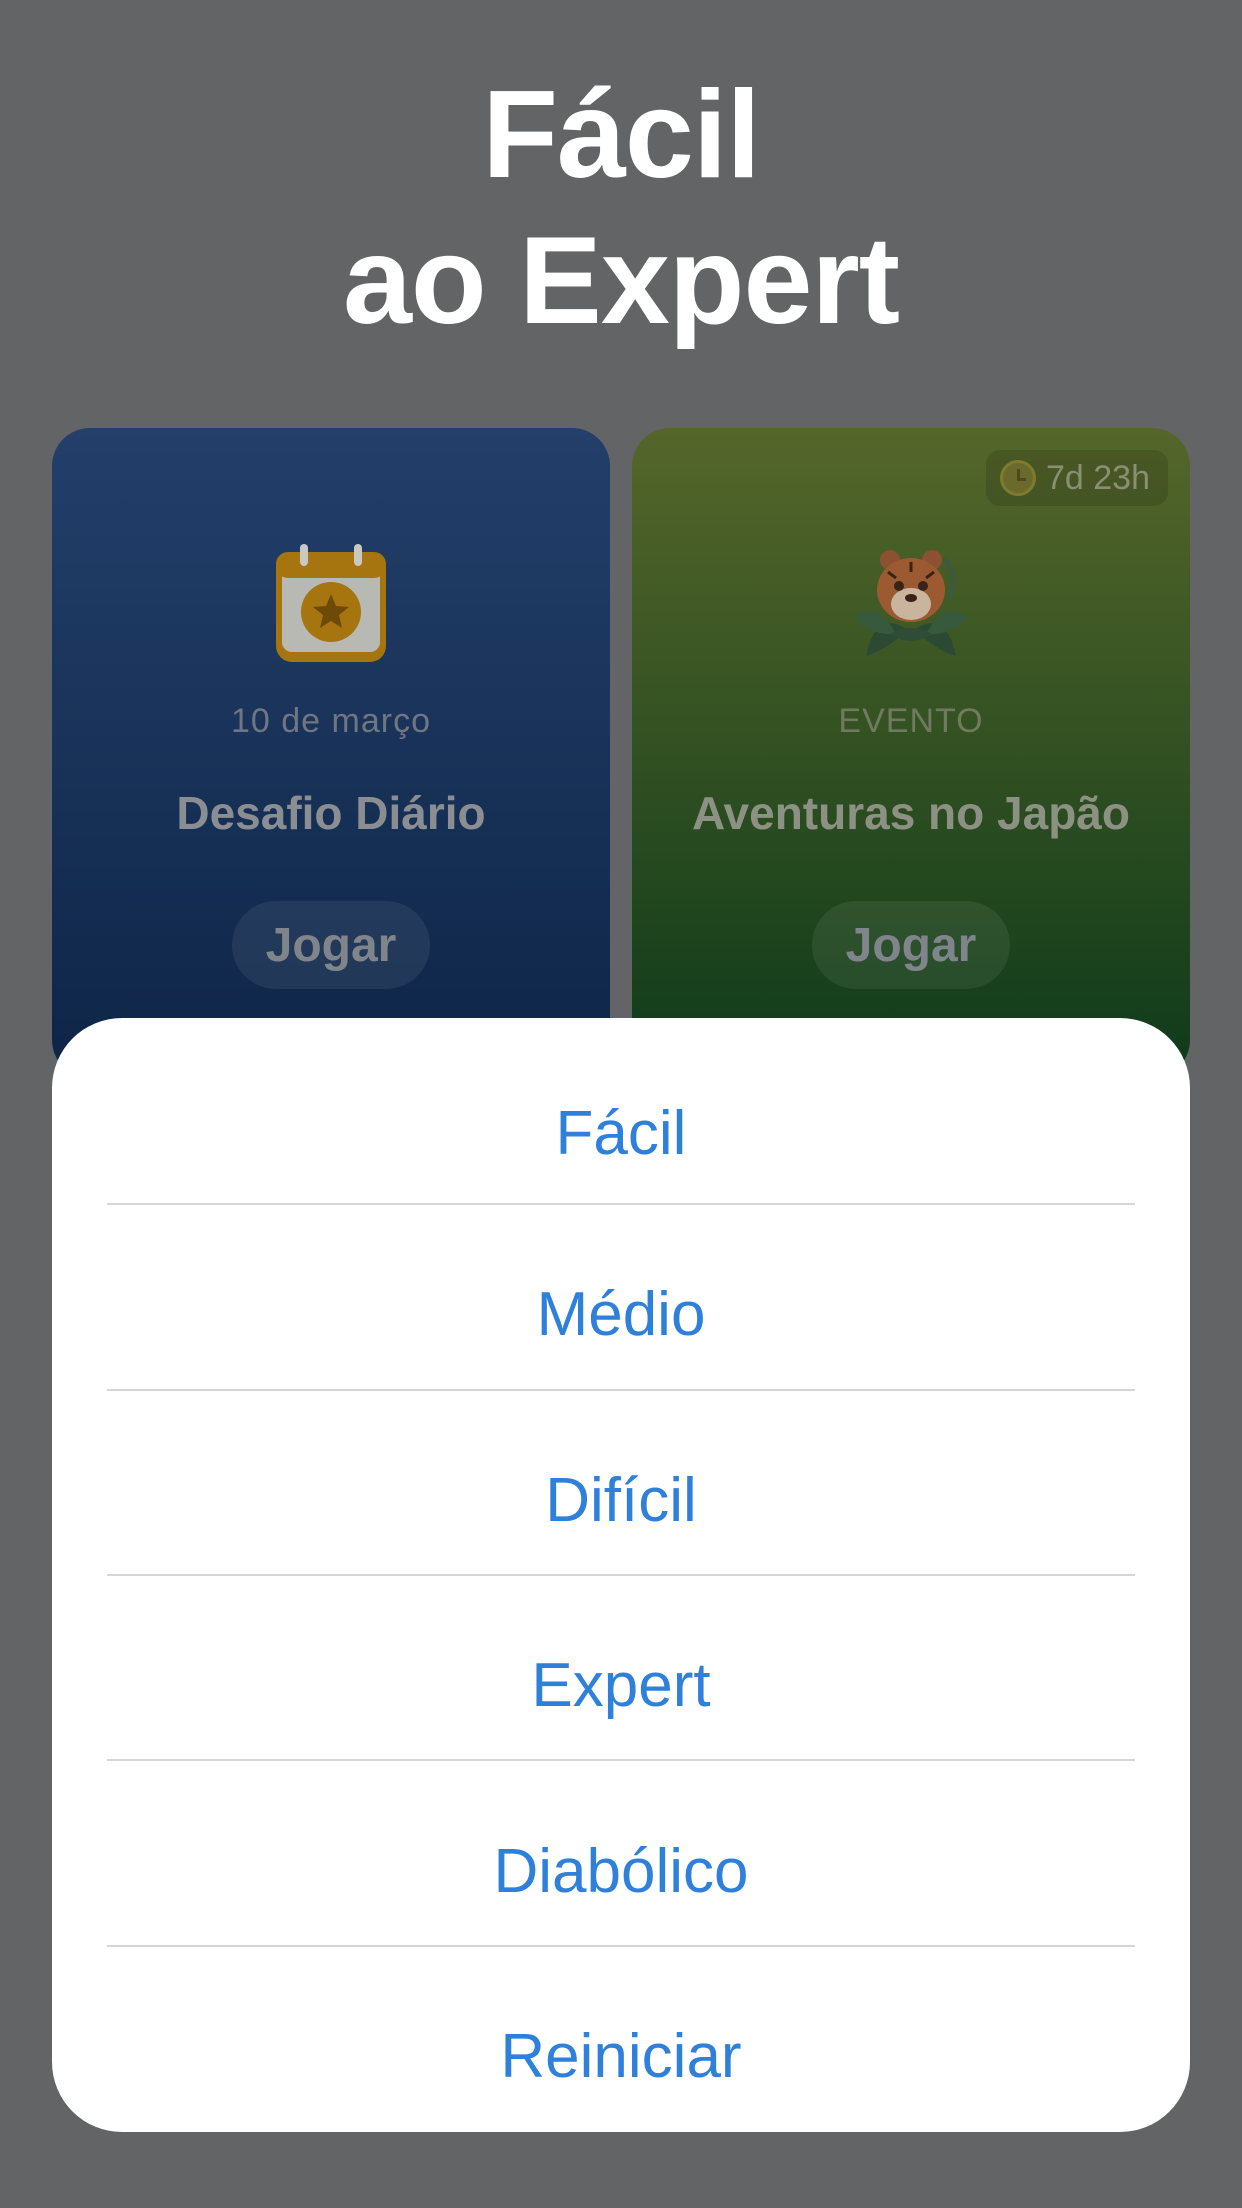 This screenshot has height=2208, width=1242. Describe the element at coordinates (621, 135) in the screenshot. I see `headline-line-1: Fácil` at that location.